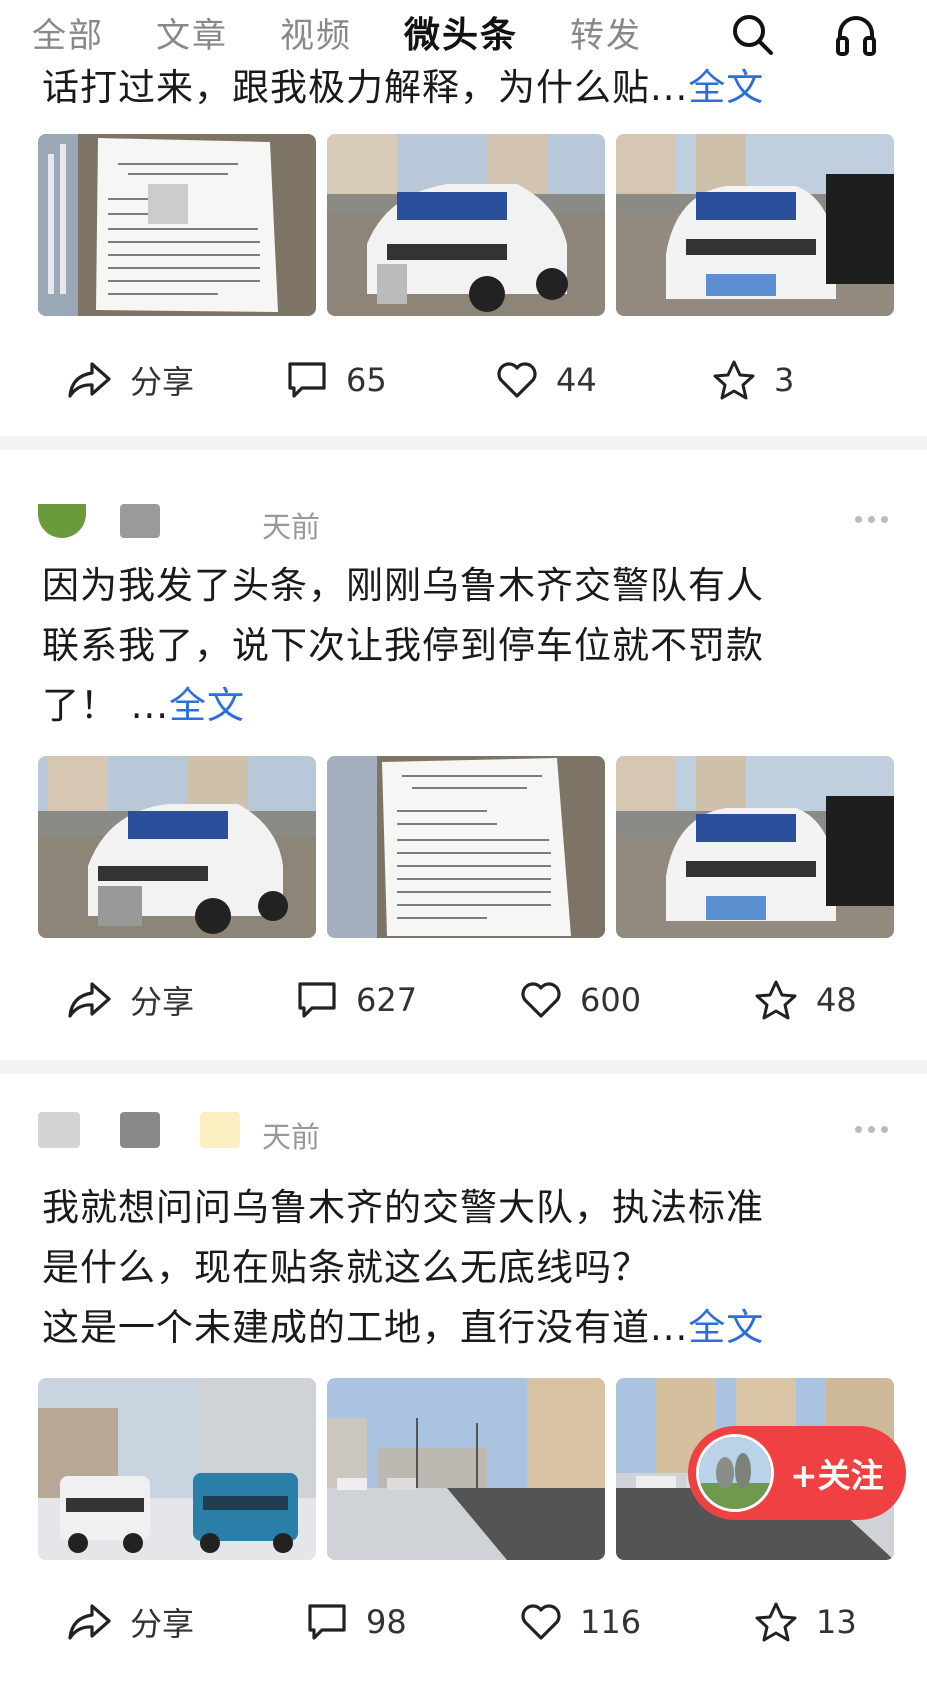 The height and width of the screenshot is (1681, 927). Describe the element at coordinates (403, 87) in the screenshot. I see `post-text: 话打过来，跟我极力解释，为什么贴...全文` at that location.